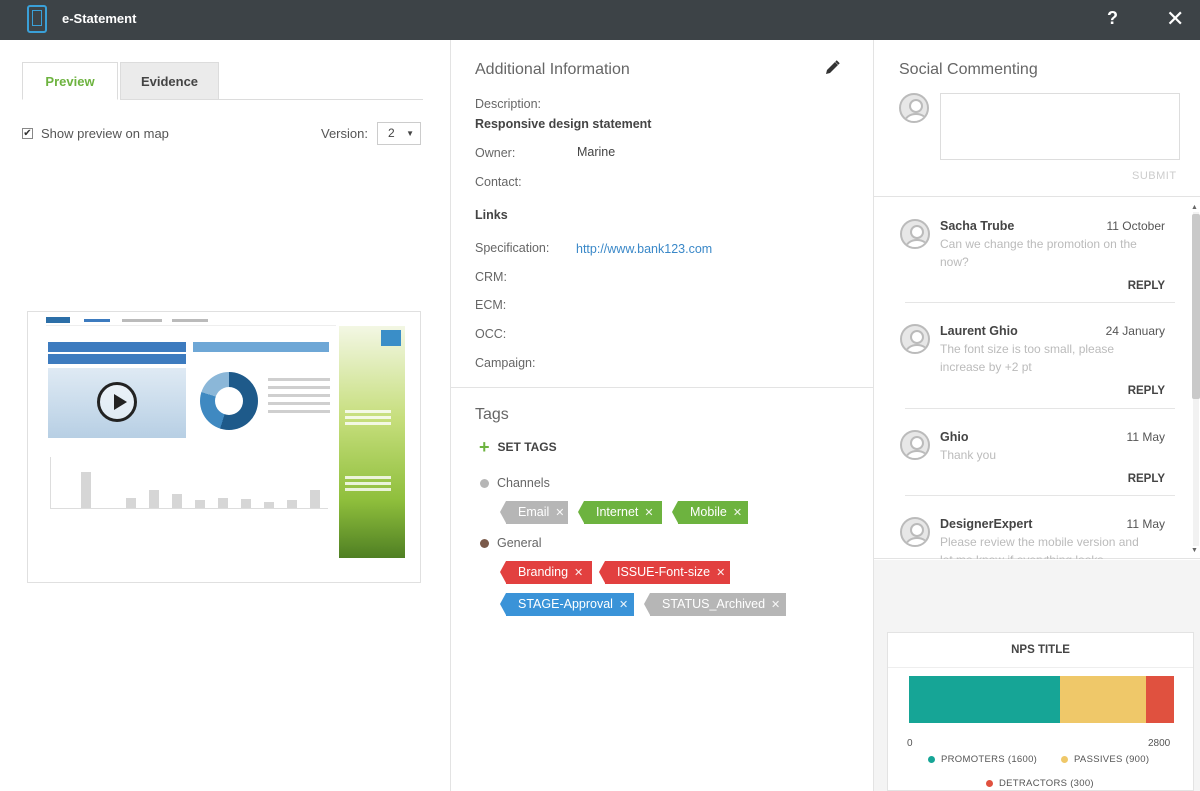 This screenshot has width=1200, height=791. What do you see at coordinates (832, 68) in the screenshot?
I see `pencil-icon` at bounding box center [832, 68].